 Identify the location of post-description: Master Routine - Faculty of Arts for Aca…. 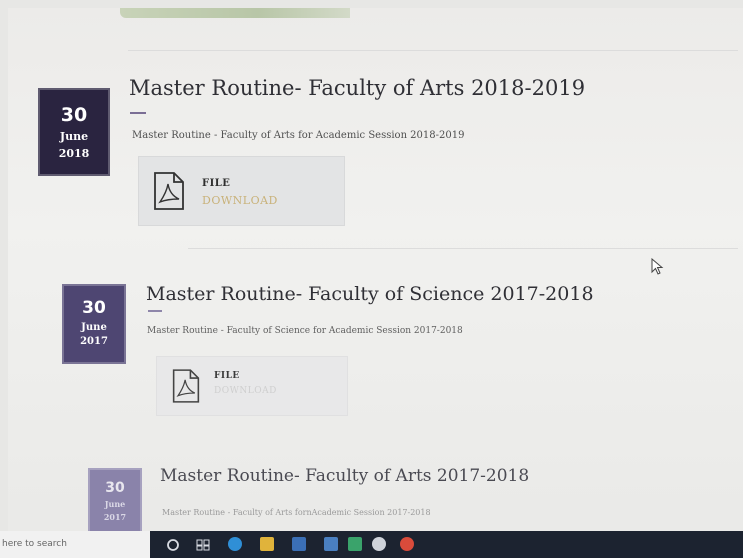
(298, 135).